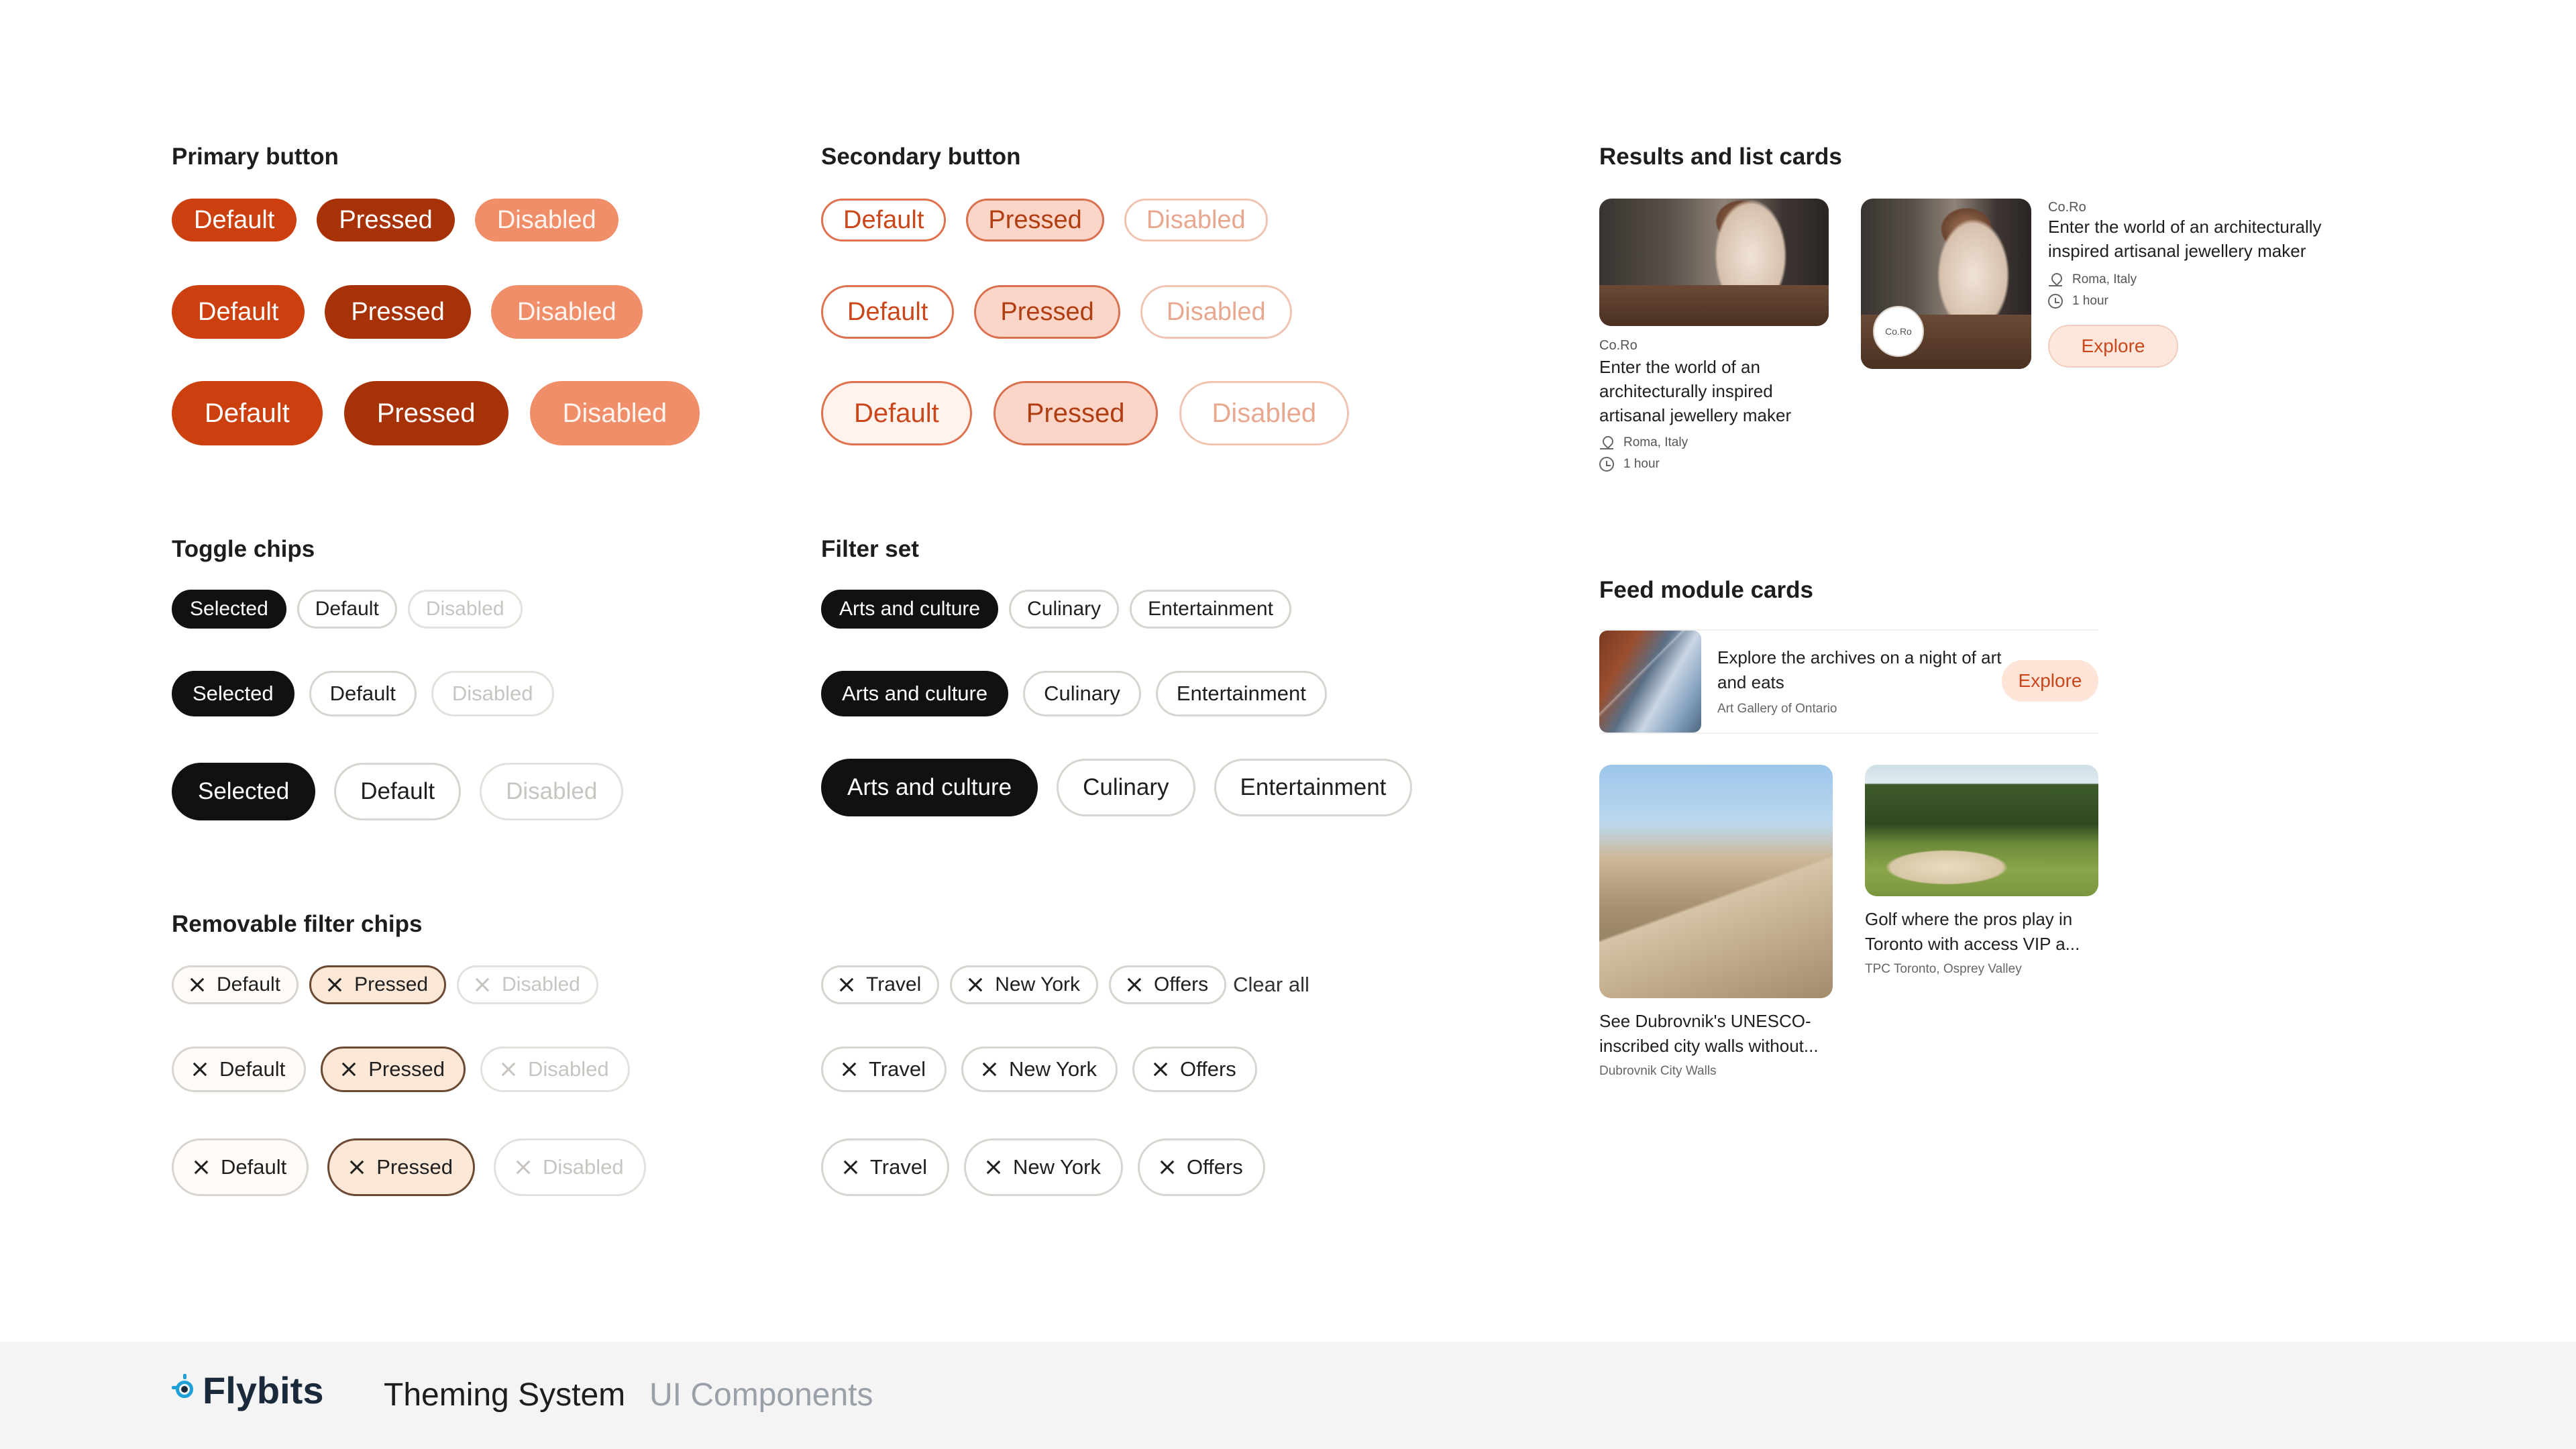 The width and height of the screenshot is (2576, 1449). What do you see at coordinates (1946, 284) in the screenshot?
I see `list-card-image: Co.Ro` at bounding box center [1946, 284].